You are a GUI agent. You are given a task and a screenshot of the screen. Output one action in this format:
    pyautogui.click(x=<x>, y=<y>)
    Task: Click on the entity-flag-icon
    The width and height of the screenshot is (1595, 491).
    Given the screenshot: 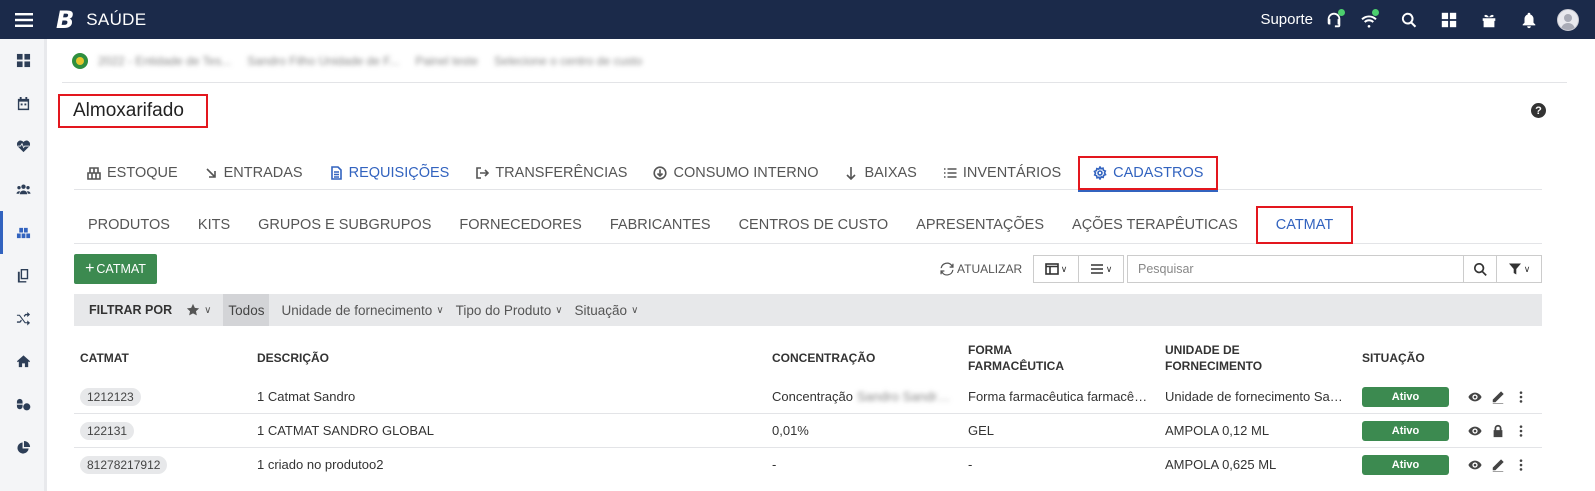 What is the action you would take?
    pyautogui.click(x=80, y=61)
    